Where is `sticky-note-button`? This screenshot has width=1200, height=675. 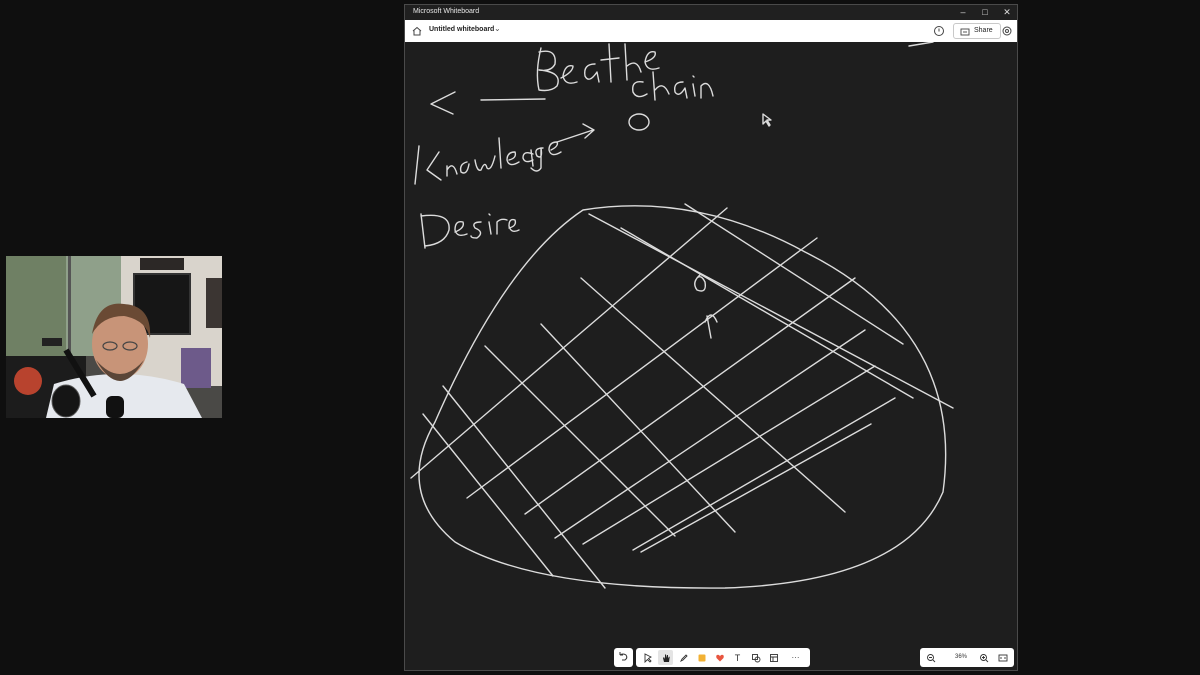
sticky-note-button is located at coordinates (701, 657).